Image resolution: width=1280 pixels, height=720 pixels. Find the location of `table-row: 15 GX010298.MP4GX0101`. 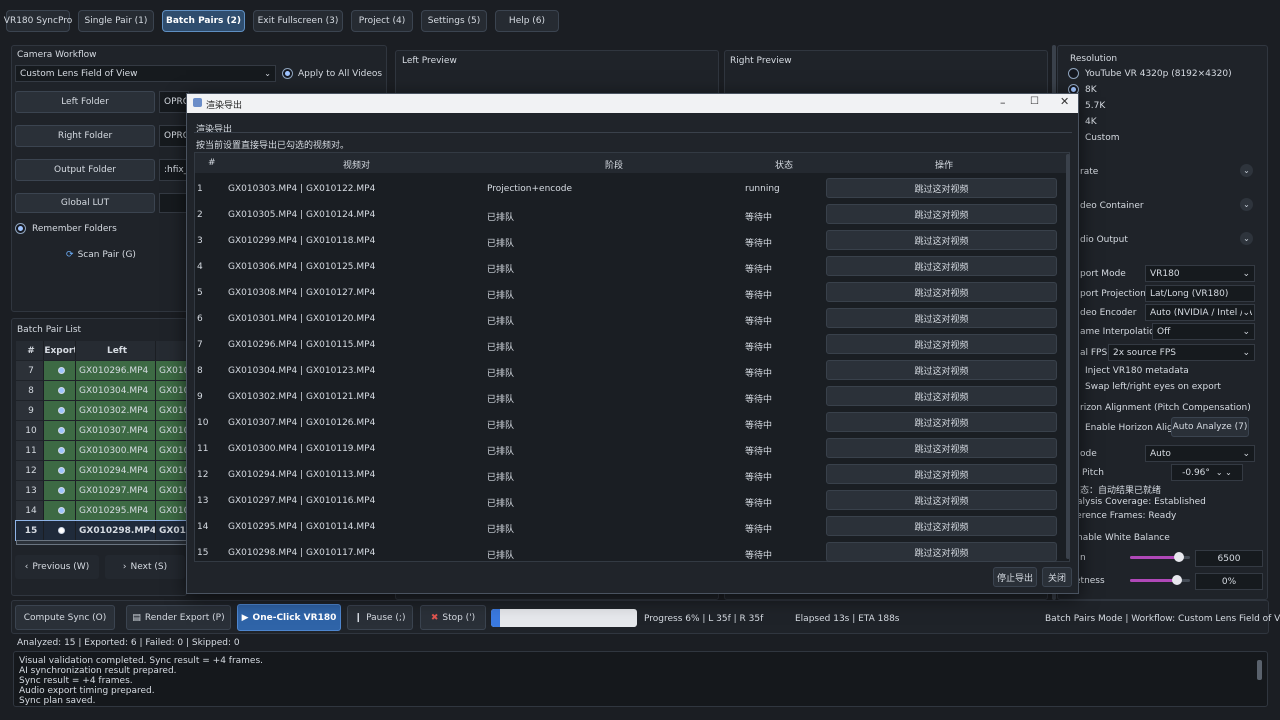

table-row: 15 GX010298.MP4GX0101 is located at coordinates (102, 530).